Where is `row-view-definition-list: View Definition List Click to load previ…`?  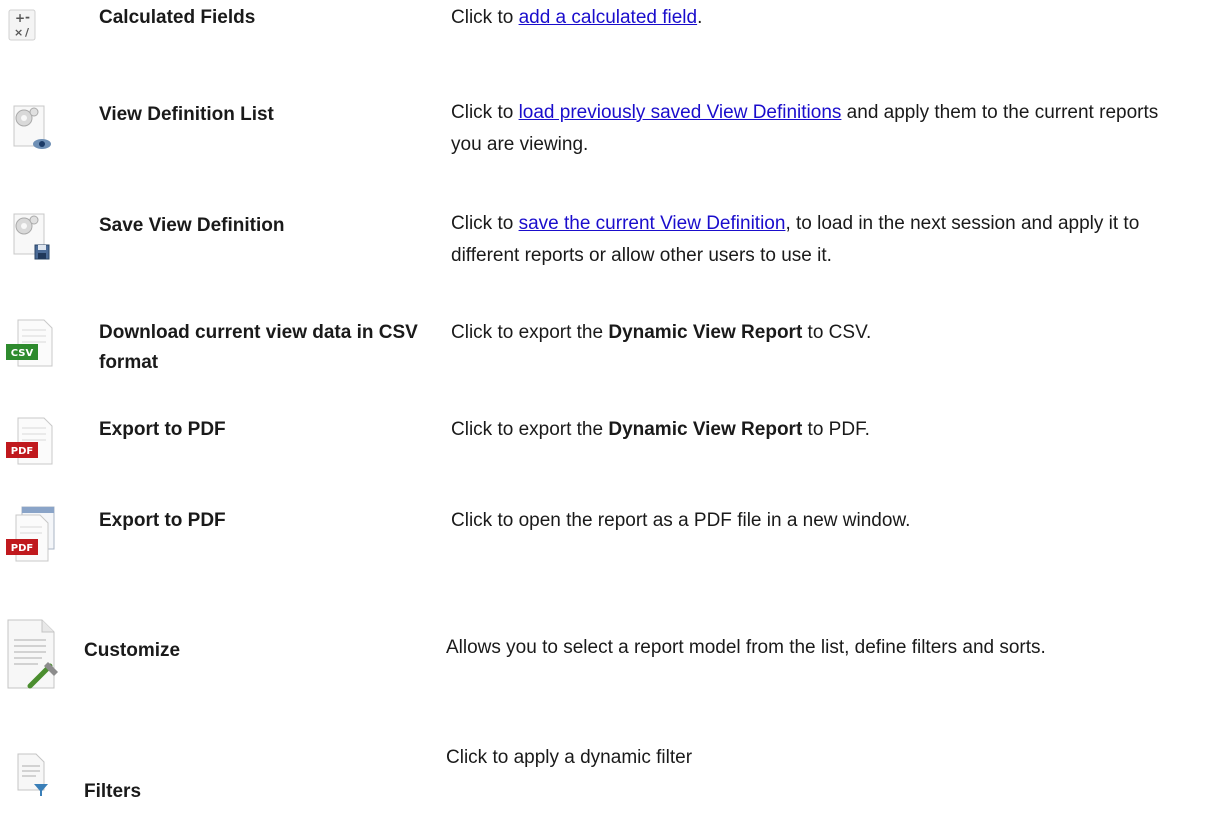
row-view-definition-list: View Definition List Click to load previ… is located at coordinates (609, 130).